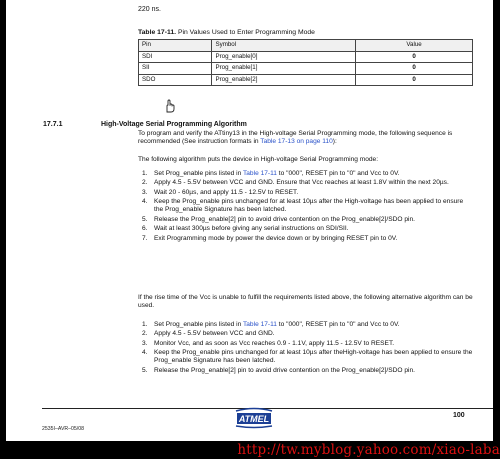  Describe the element at coordinates (157, 32) in the screenshot. I see `table-number: Table 17-11.` at that location.